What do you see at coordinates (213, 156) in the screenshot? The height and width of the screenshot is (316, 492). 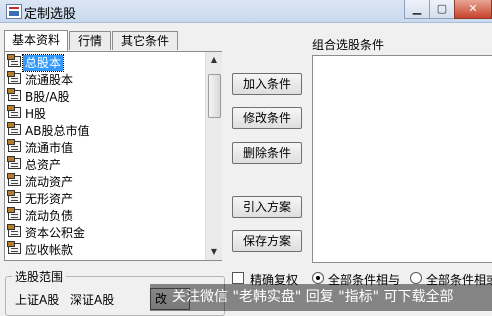 I see `list-scrollbar: ▲ ▼` at bounding box center [213, 156].